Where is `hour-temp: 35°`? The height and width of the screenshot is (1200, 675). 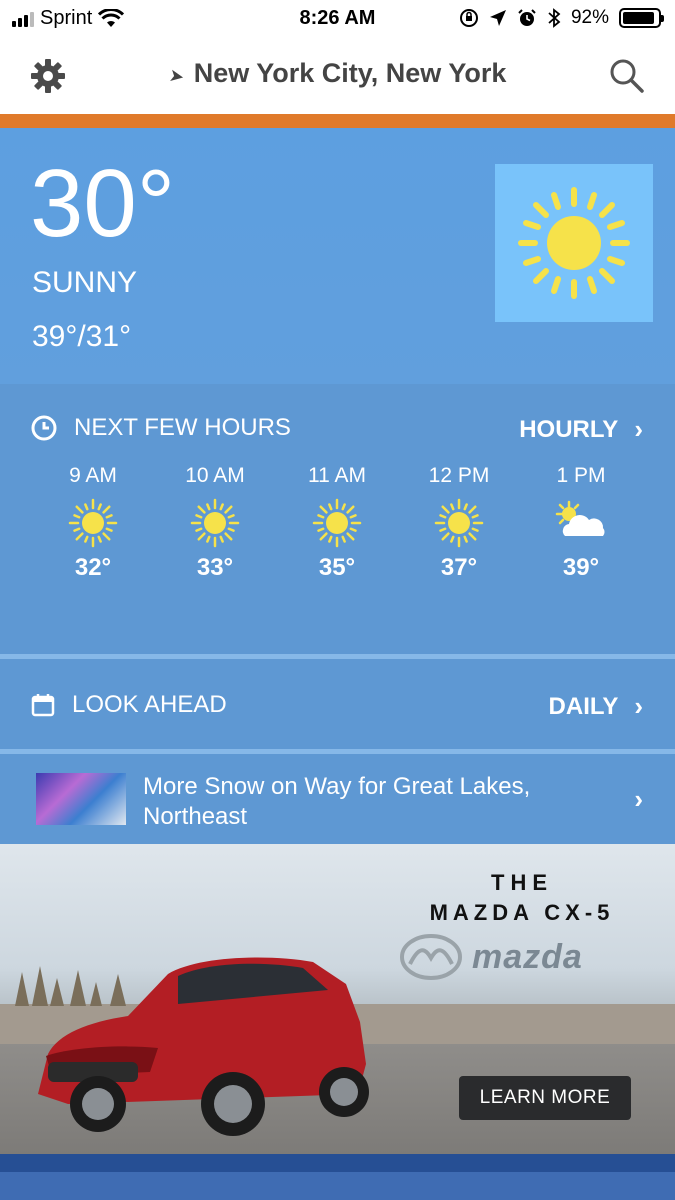 hour-temp: 35° is located at coordinates (337, 567).